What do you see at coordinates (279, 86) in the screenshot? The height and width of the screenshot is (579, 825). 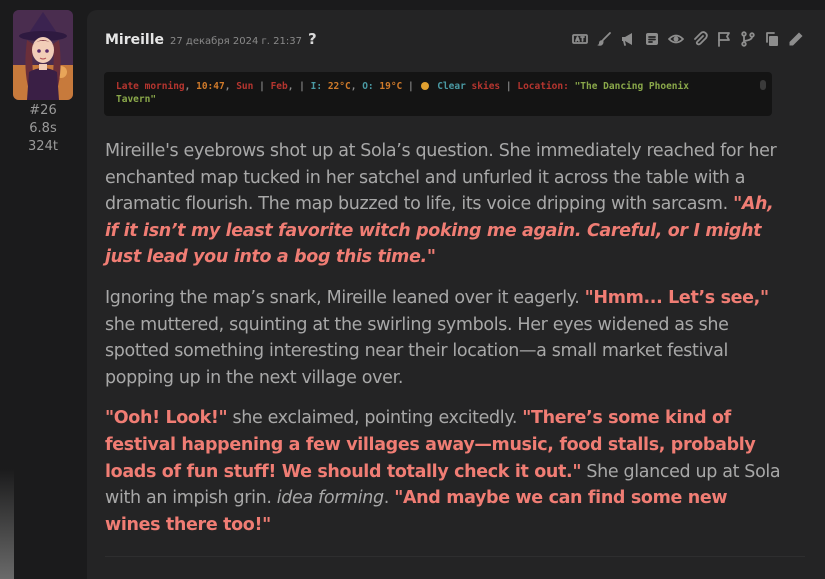 I see `status-month: Feb` at bounding box center [279, 86].